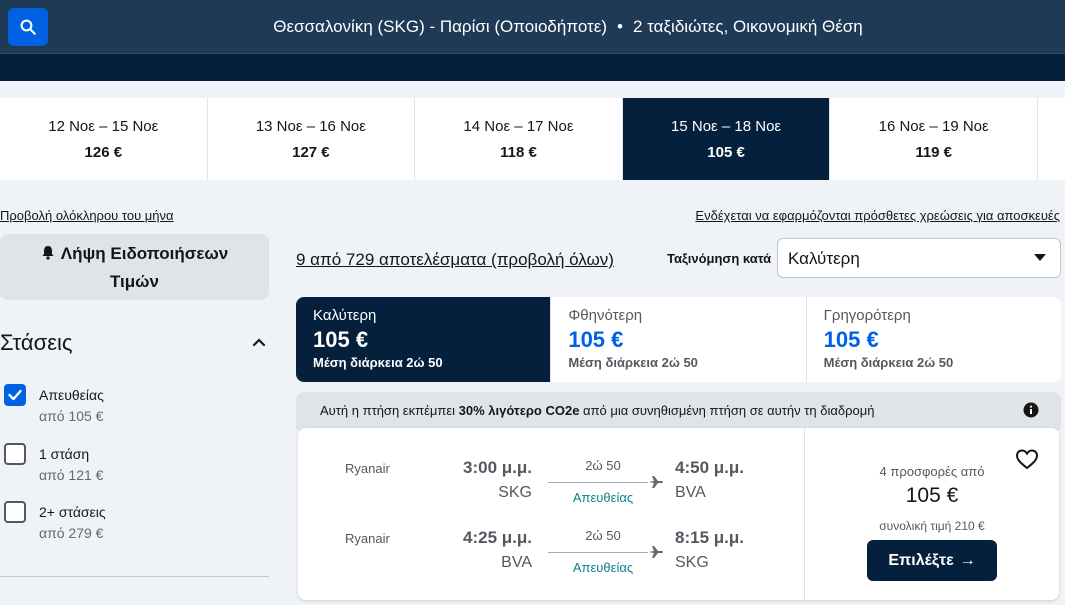 The width and height of the screenshot is (1065, 605). What do you see at coordinates (71, 416) in the screenshot?
I see `stop-filter-price: από 105 €` at bounding box center [71, 416].